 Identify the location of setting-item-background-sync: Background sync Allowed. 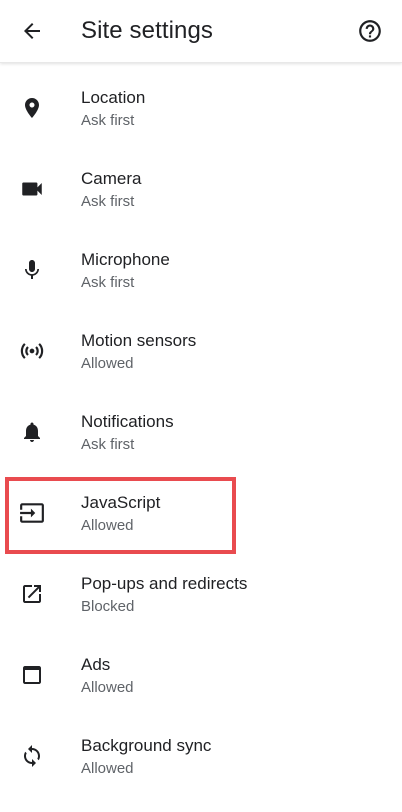
(201, 750).